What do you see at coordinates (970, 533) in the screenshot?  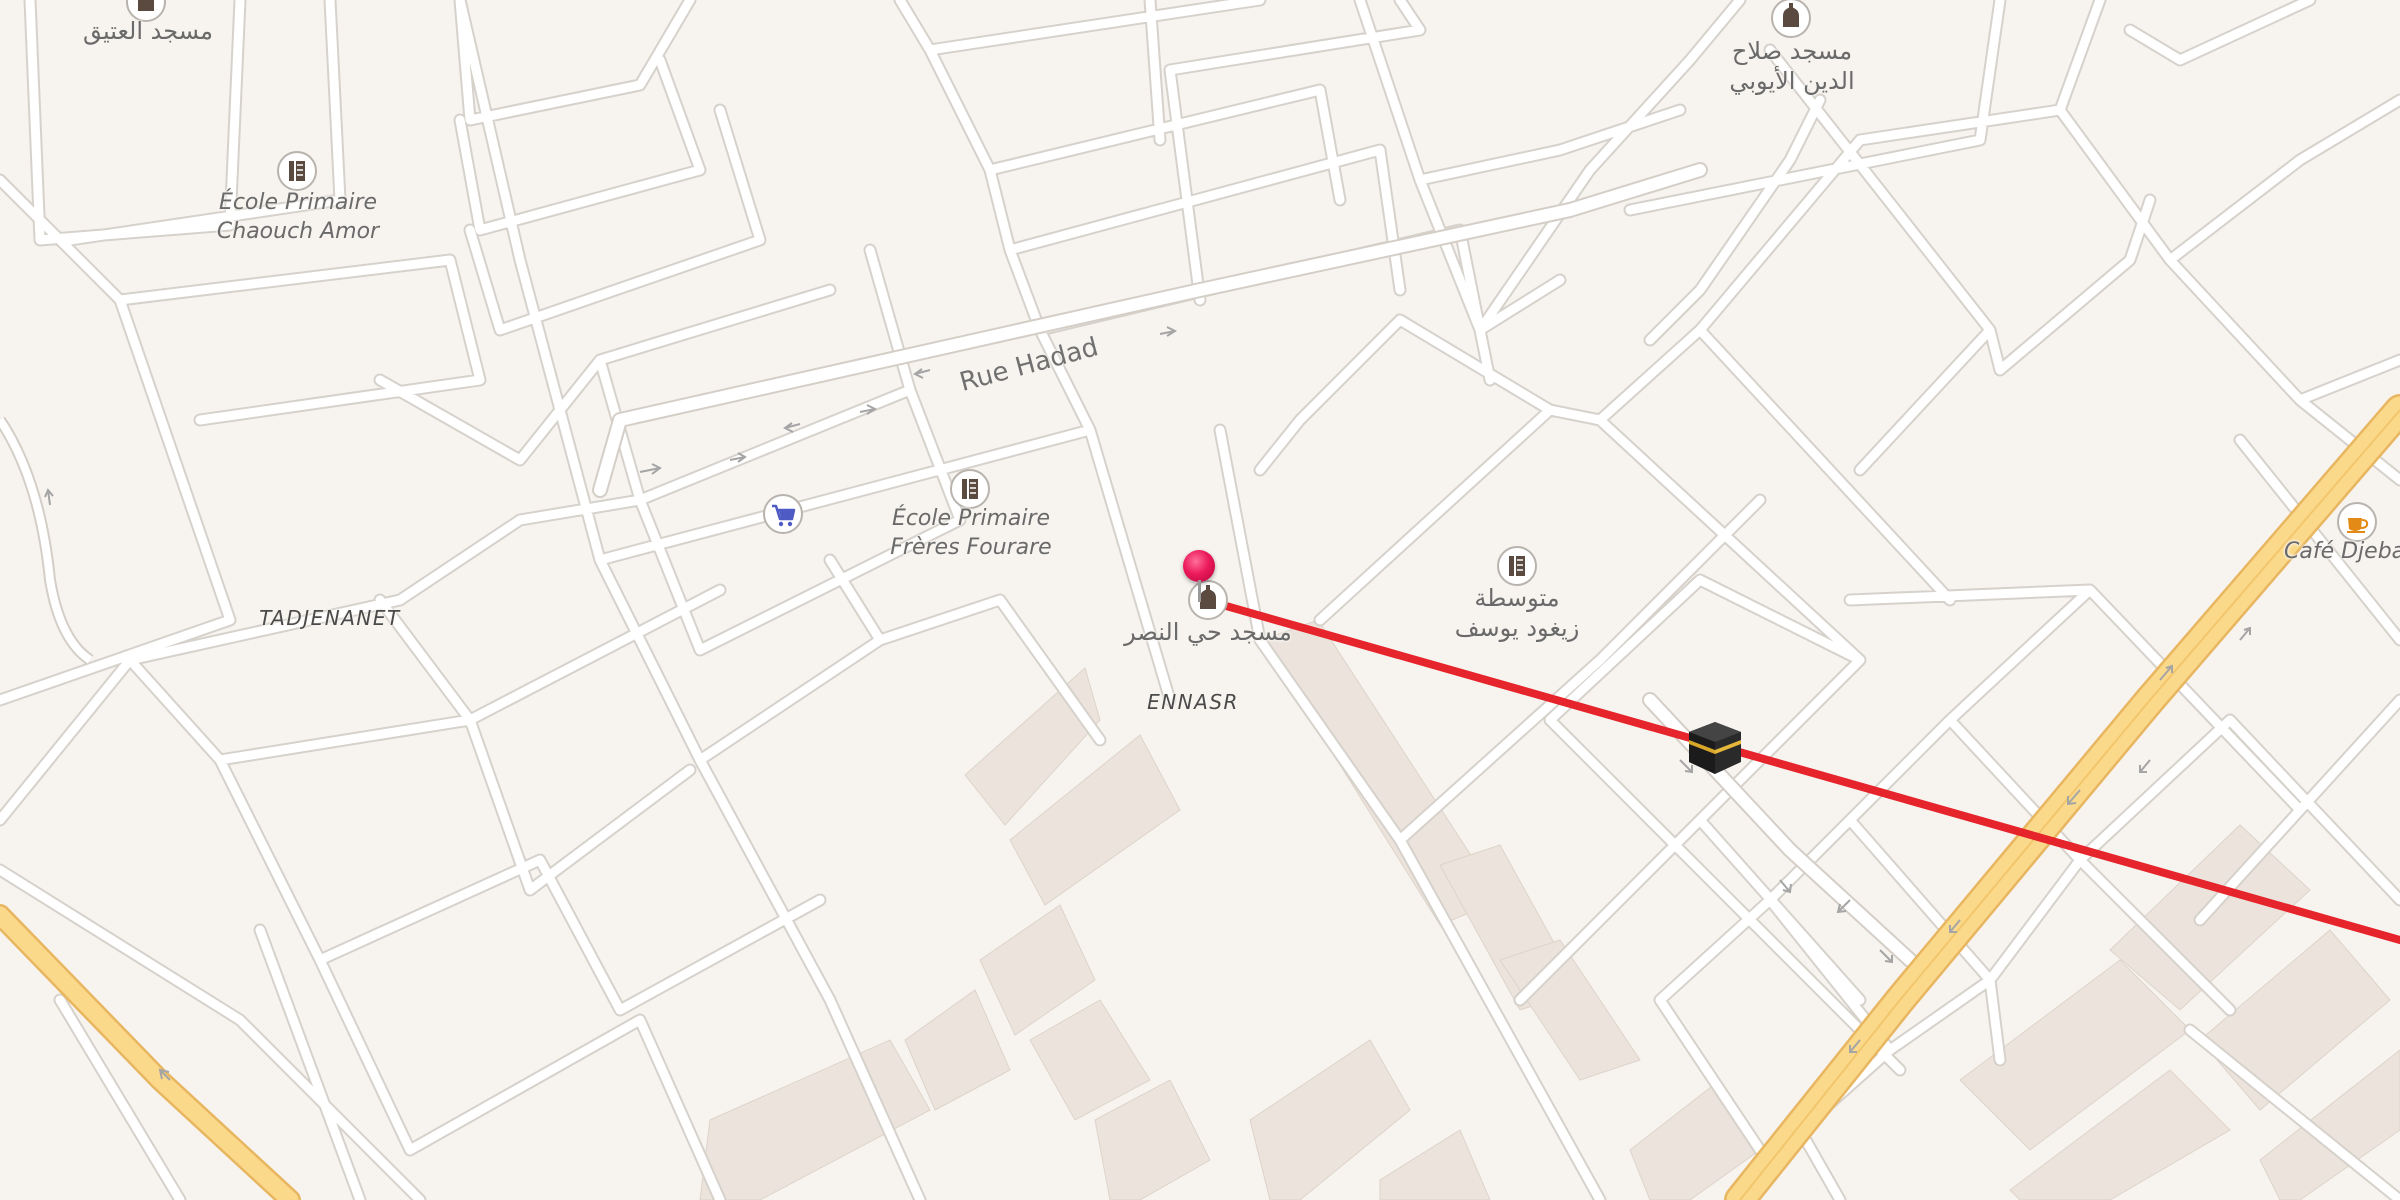 I see `school-fourare-label: École Primaire Frères Fourare` at bounding box center [970, 533].